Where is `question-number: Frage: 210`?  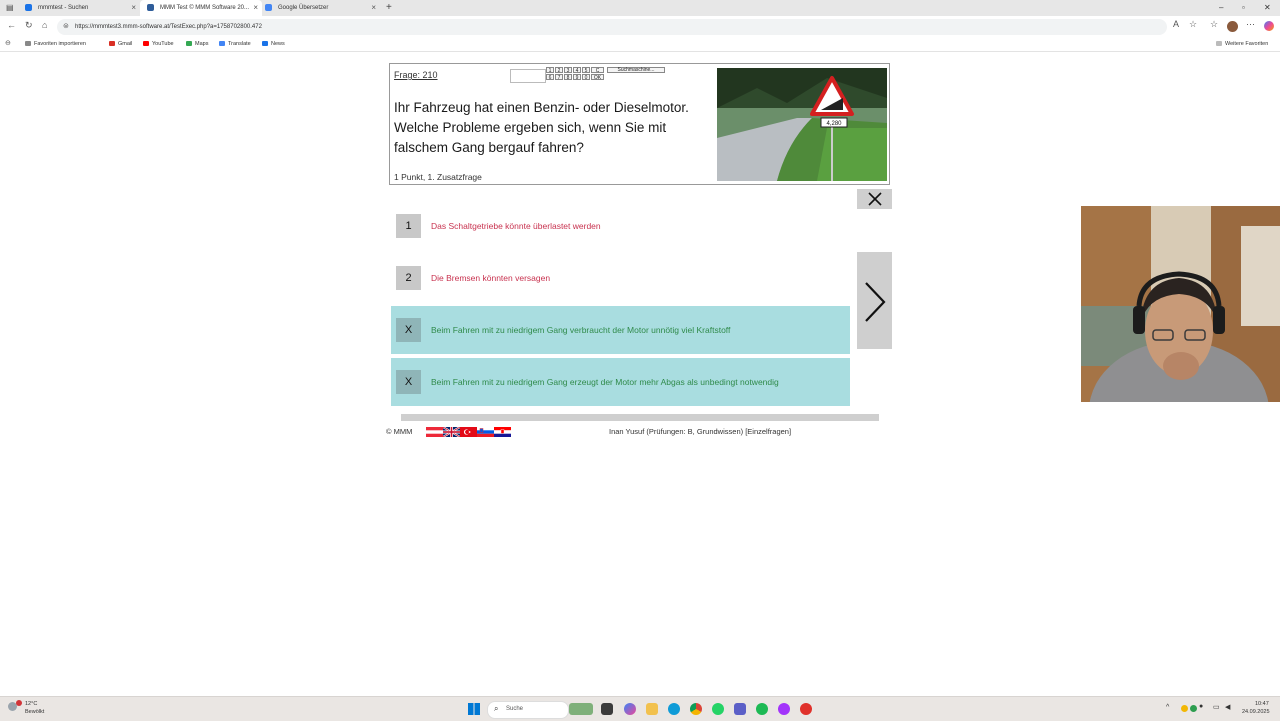
question-number: Frage: 210 is located at coordinates (416, 75).